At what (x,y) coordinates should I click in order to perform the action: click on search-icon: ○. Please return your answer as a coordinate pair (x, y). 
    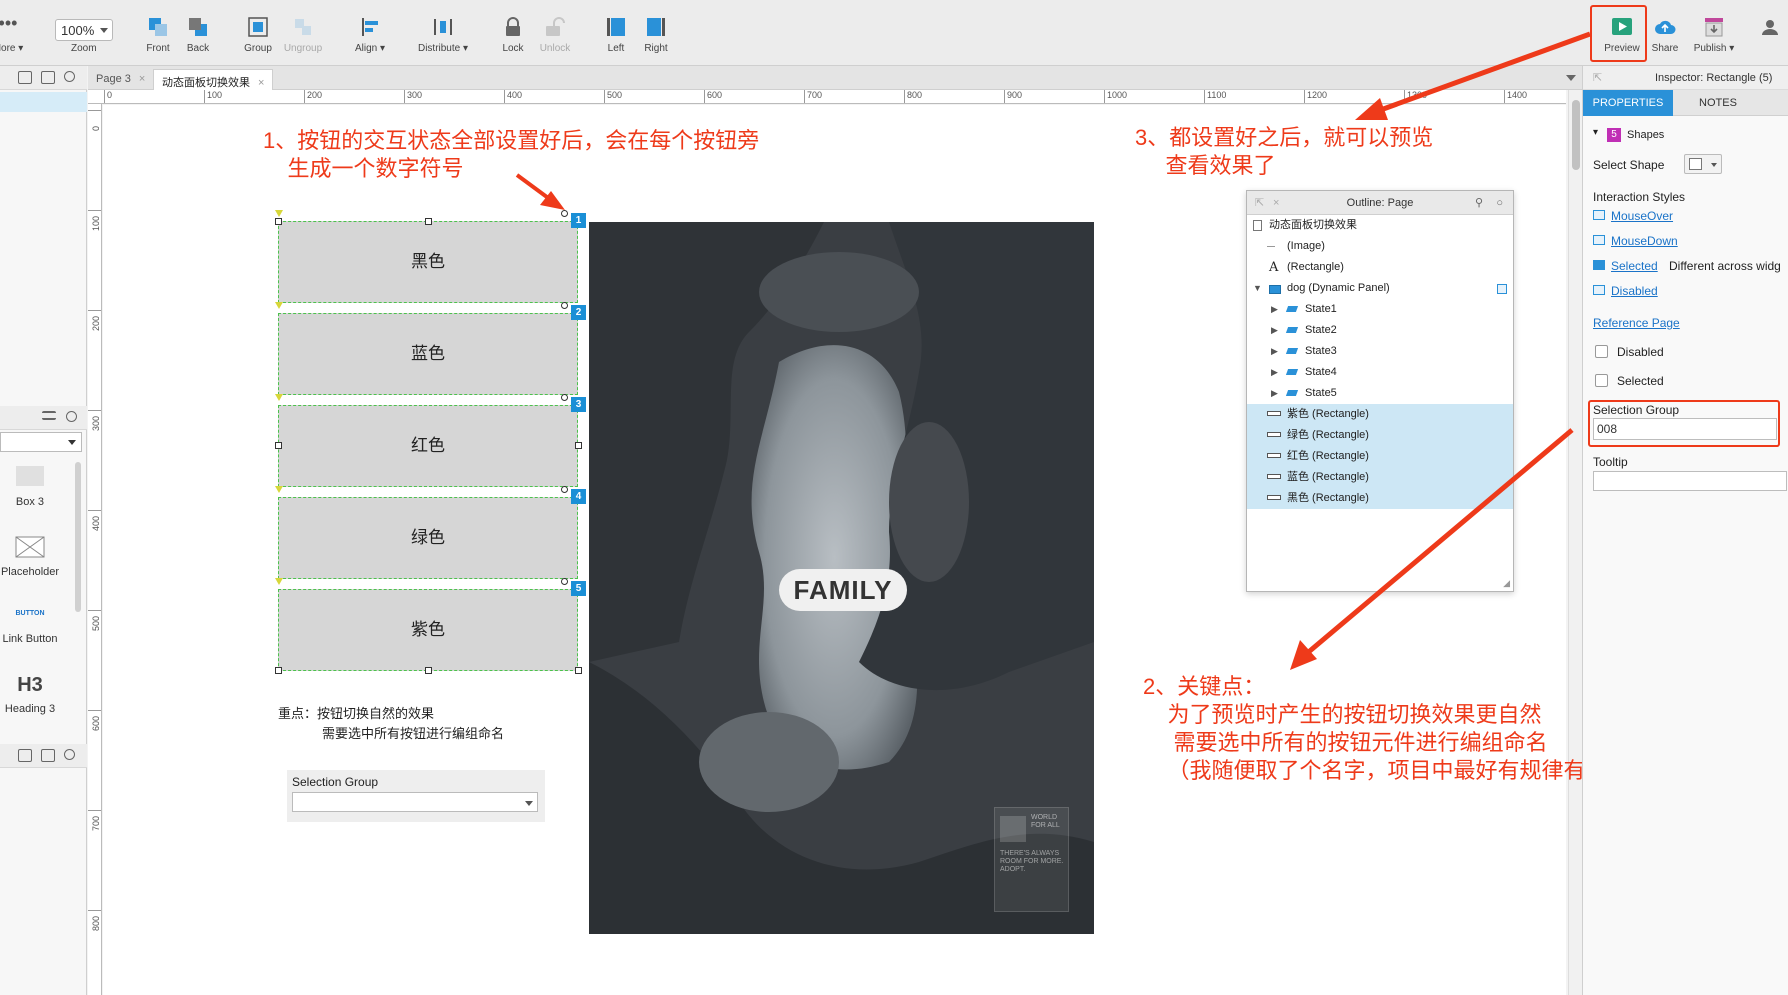
    Looking at the image, I should click on (1499, 203).